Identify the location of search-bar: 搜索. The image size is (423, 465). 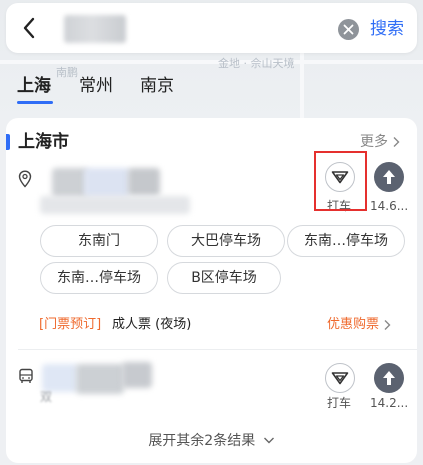
(211, 28).